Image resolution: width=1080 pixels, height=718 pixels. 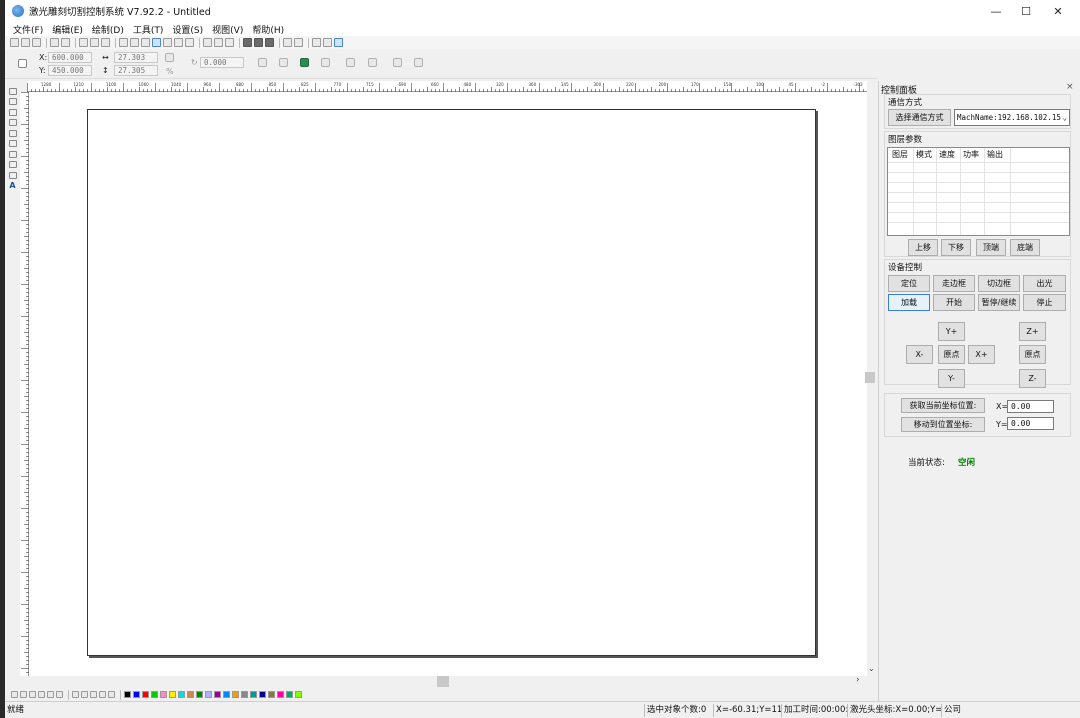 What do you see at coordinates (102, 694) in the screenshot?
I see `order-bottom-icon` at bounding box center [102, 694].